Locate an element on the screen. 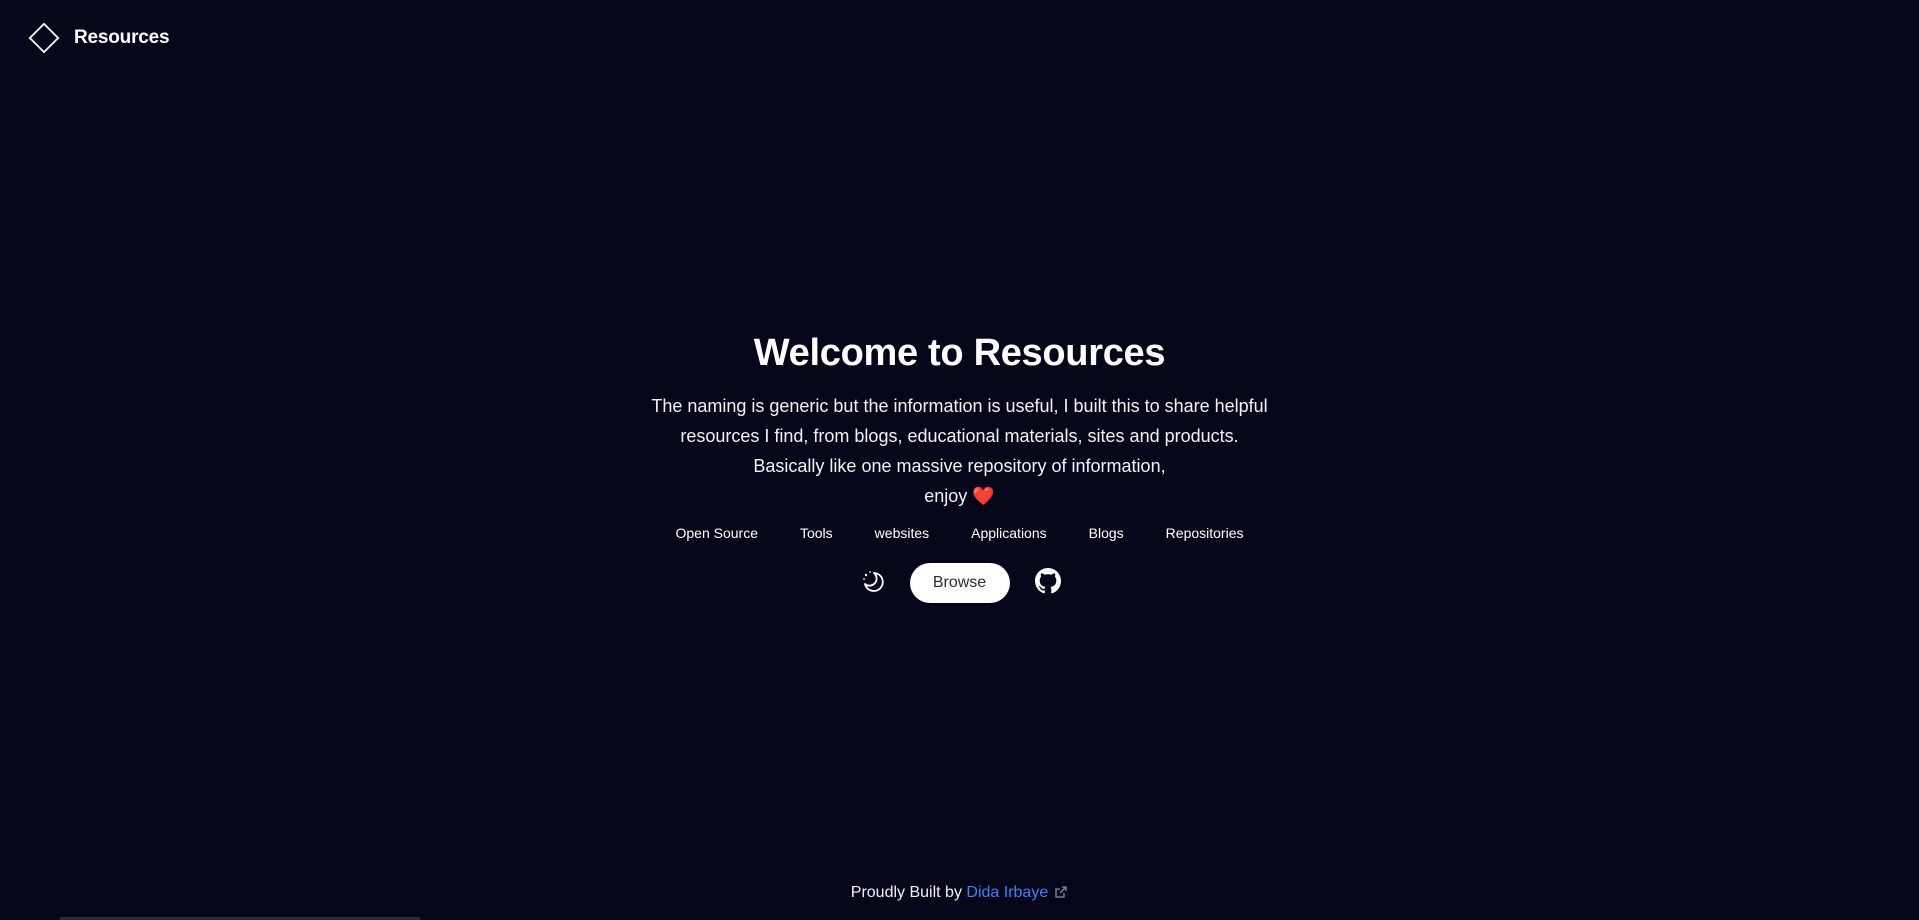 This screenshot has width=1919, height=920. category-link-tools: Tools is located at coordinates (816, 533).